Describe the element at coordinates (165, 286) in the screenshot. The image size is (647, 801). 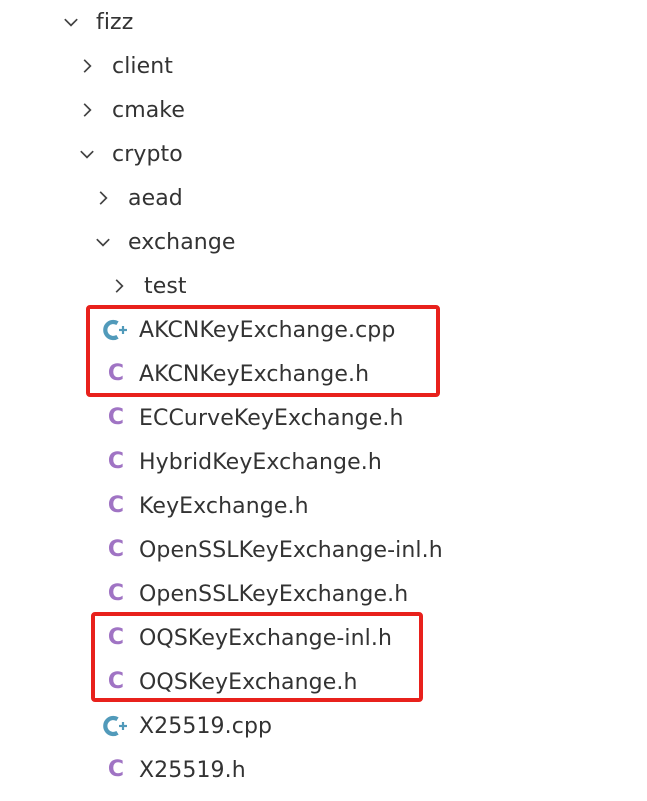
I see `tree-item-label: test` at that location.